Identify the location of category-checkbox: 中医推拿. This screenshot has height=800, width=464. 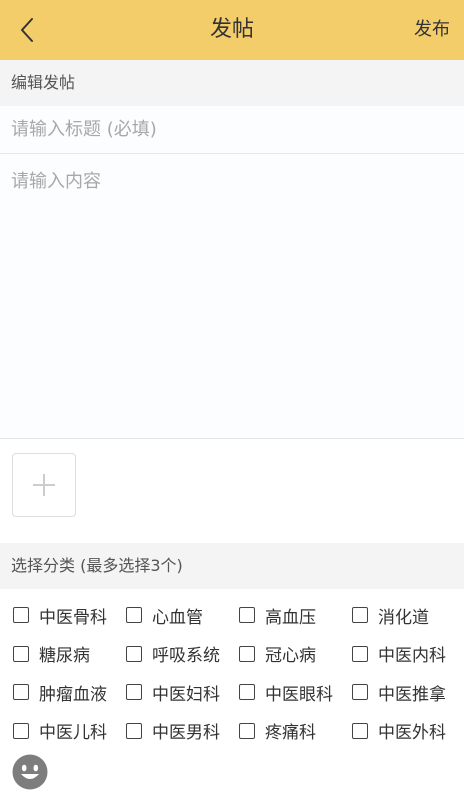
(399, 692).